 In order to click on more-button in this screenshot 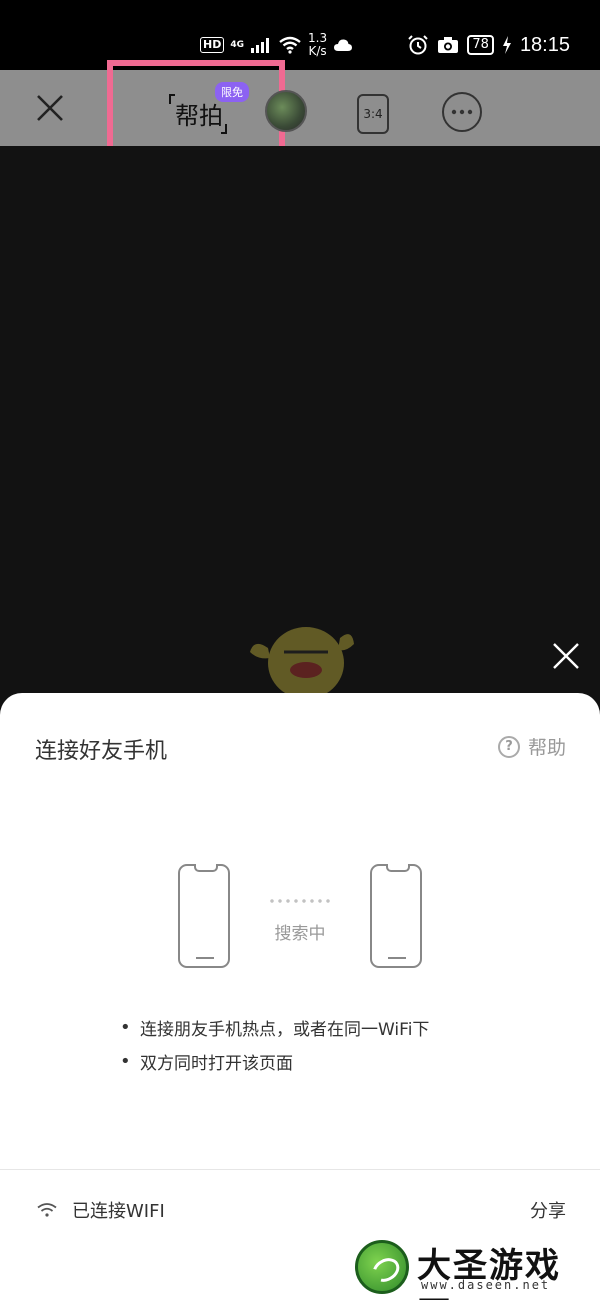, I will do `click(462, 112)`.